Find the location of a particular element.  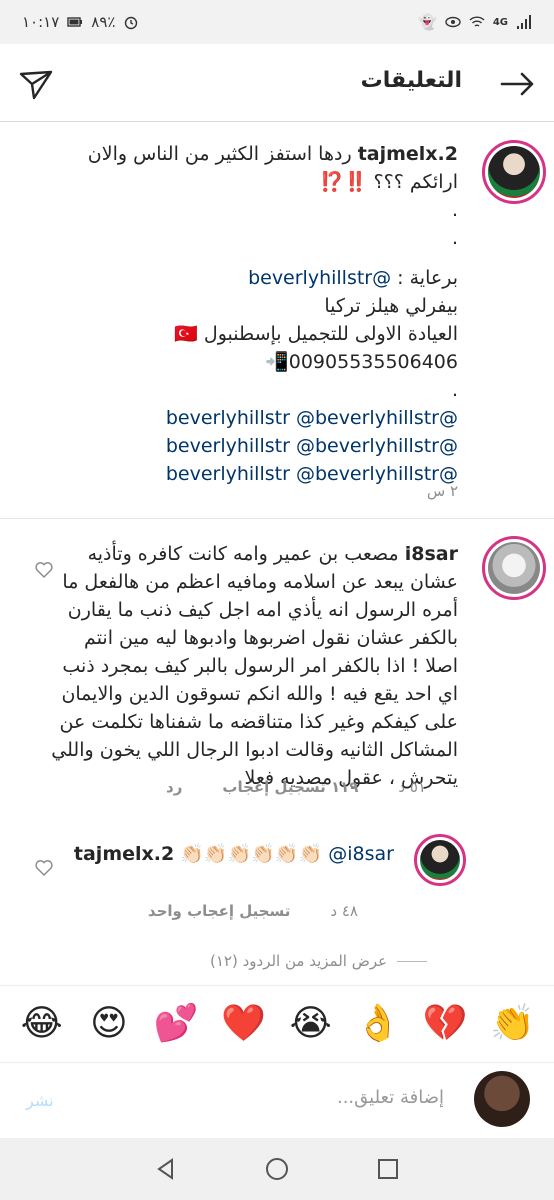

caption-text-line2: ارائكم ؟؟؟ ‼️⁉️ is located at coordinates (389, 182).